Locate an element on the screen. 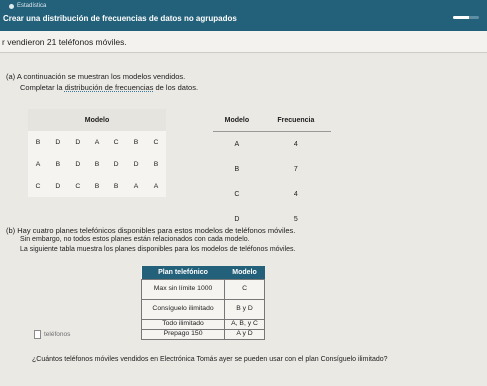 This screenshot has width=487, height=386. table-row: B7 is located at coordinates (272, 169).